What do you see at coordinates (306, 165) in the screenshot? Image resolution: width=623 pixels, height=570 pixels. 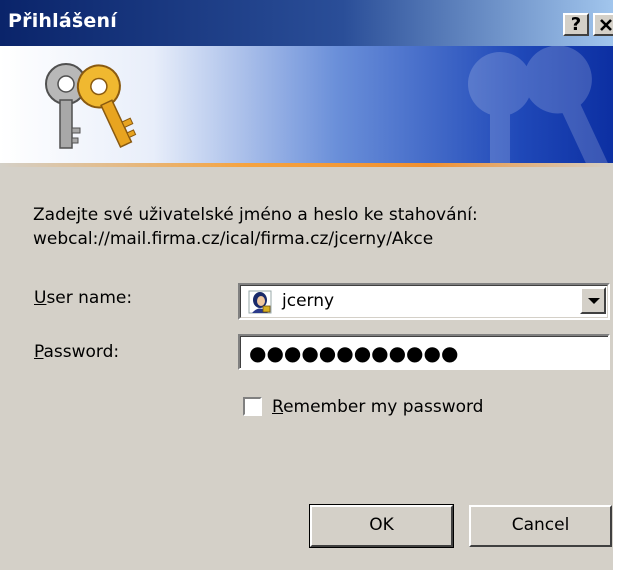 I see `banner-divider` at bounding box center [306, 165].